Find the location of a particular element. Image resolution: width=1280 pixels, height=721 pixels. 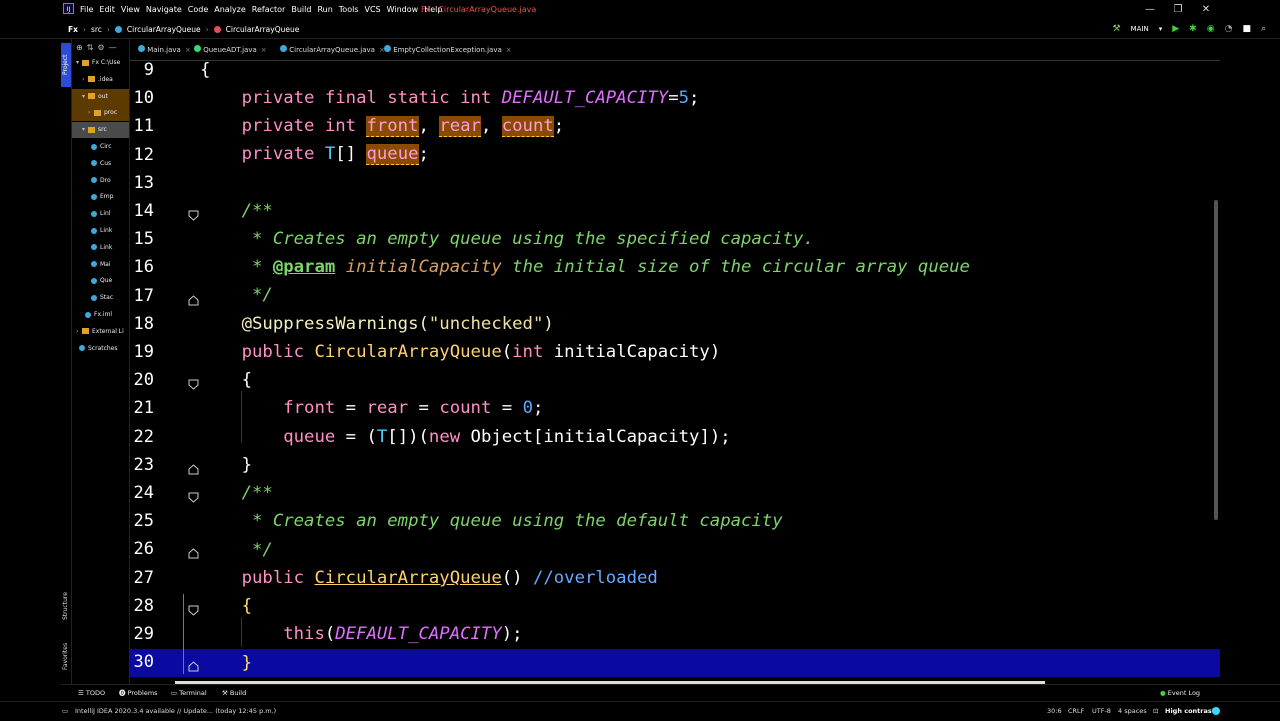

project-tree-item: Linl is located at coordinates (100, 214).